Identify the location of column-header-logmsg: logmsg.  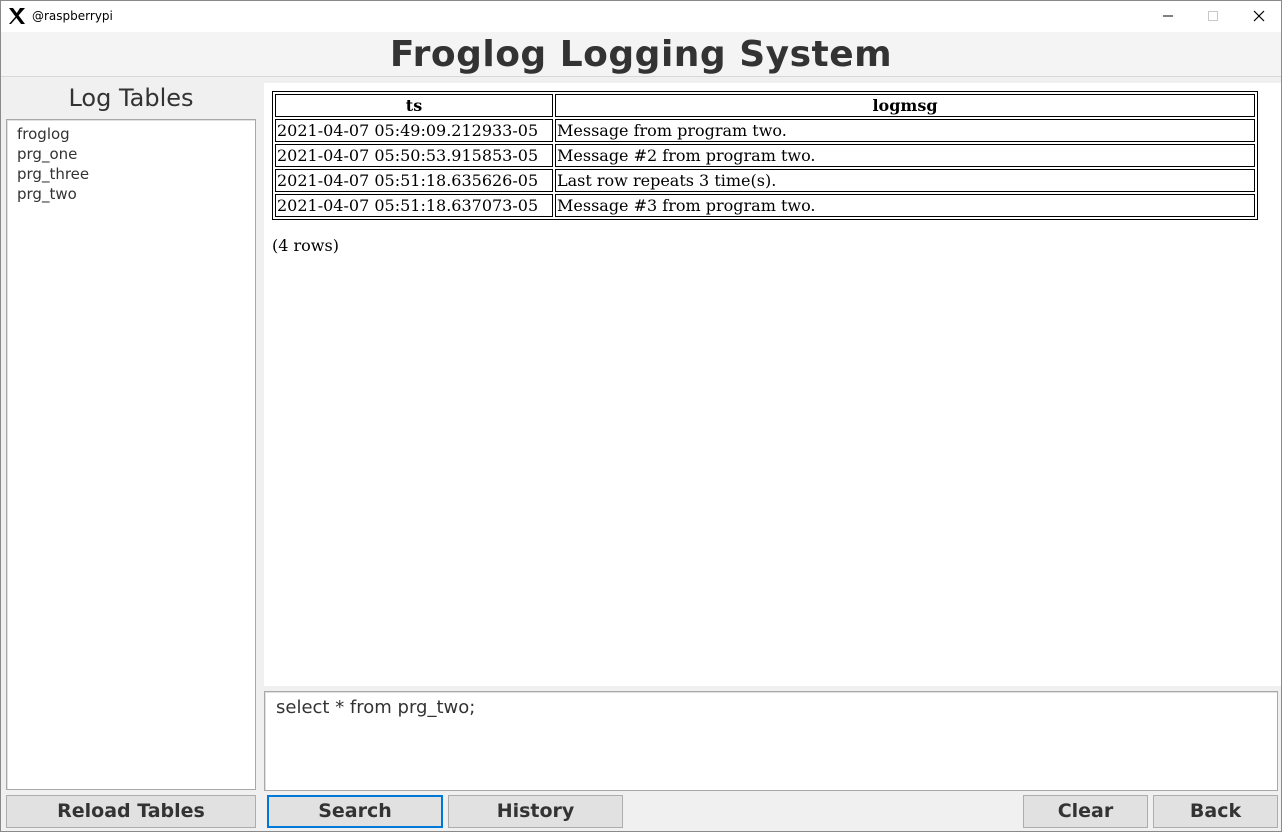
(905, 105).